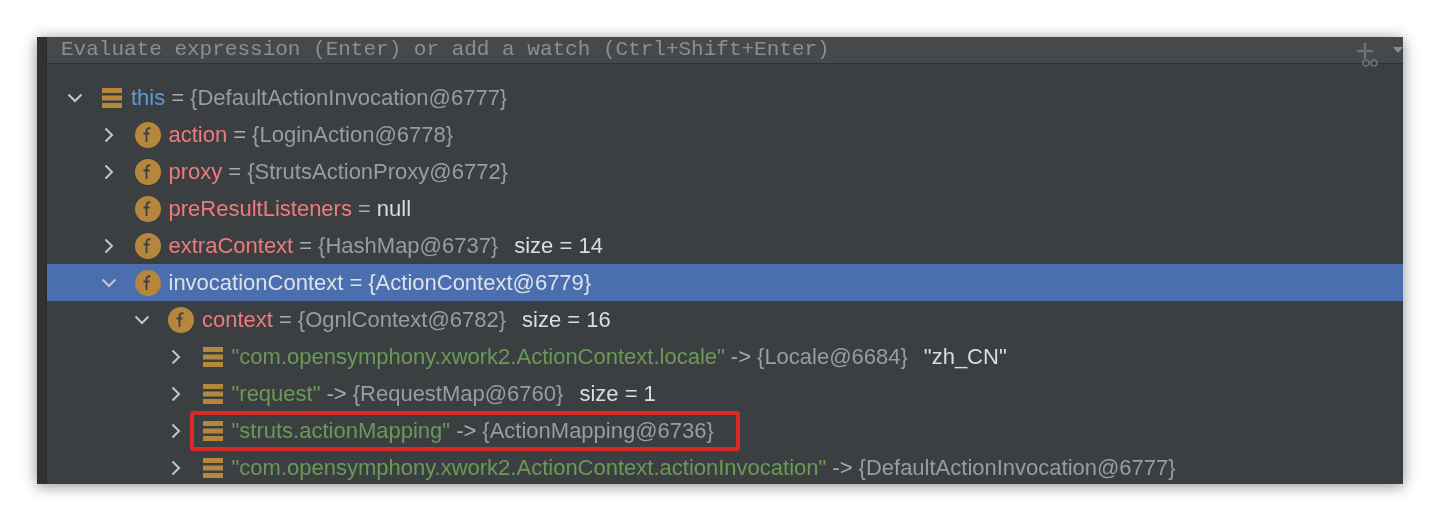 Image resolution: width=1440 pixels, height=522 pixels. What do you see at coordinates (566, 319) in the screenshot?
I see `value-detail: size = 16` at bounding box center [566, 319].